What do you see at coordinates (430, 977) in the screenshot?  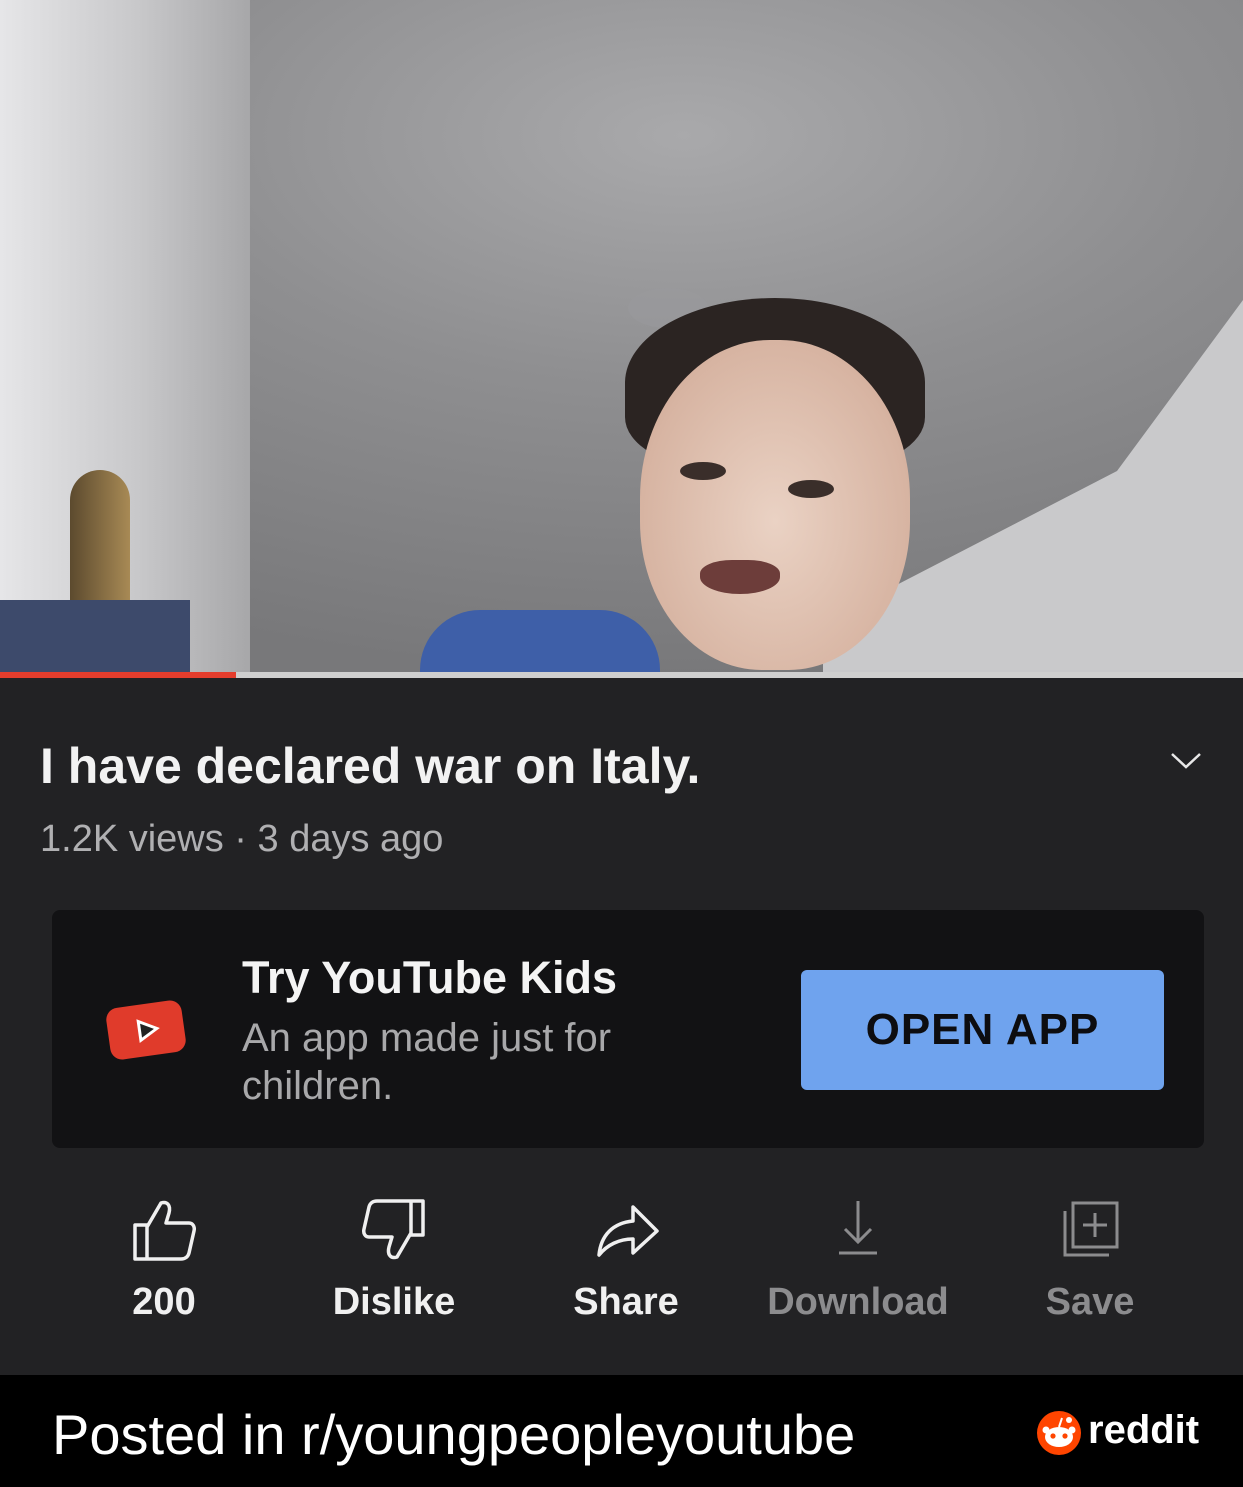 I see `promo-title: Try YouTube Kids` at bounding box center [430, 977].